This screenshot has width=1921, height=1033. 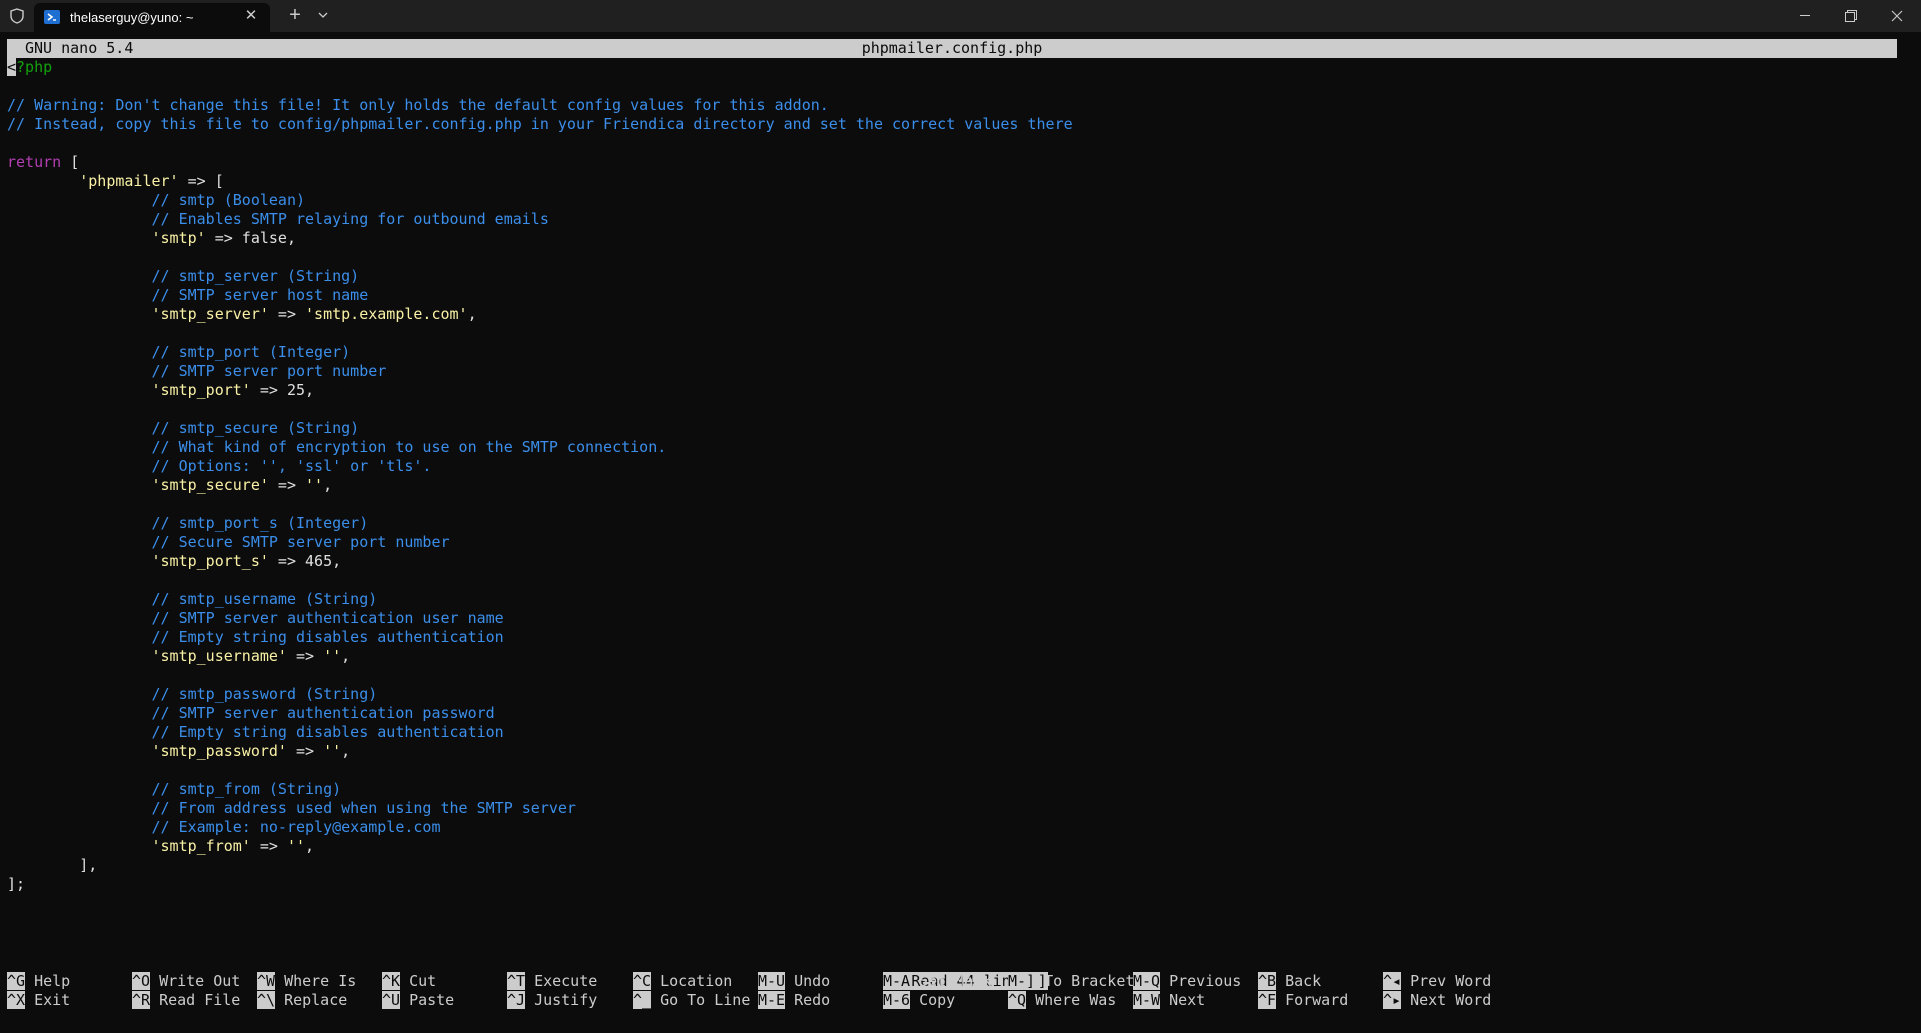 What do you see at coordinates (952, 561) in the screenshot?
I see `code-line: 'smtp_port_s' => 465,` at bounding box center [952, 561].